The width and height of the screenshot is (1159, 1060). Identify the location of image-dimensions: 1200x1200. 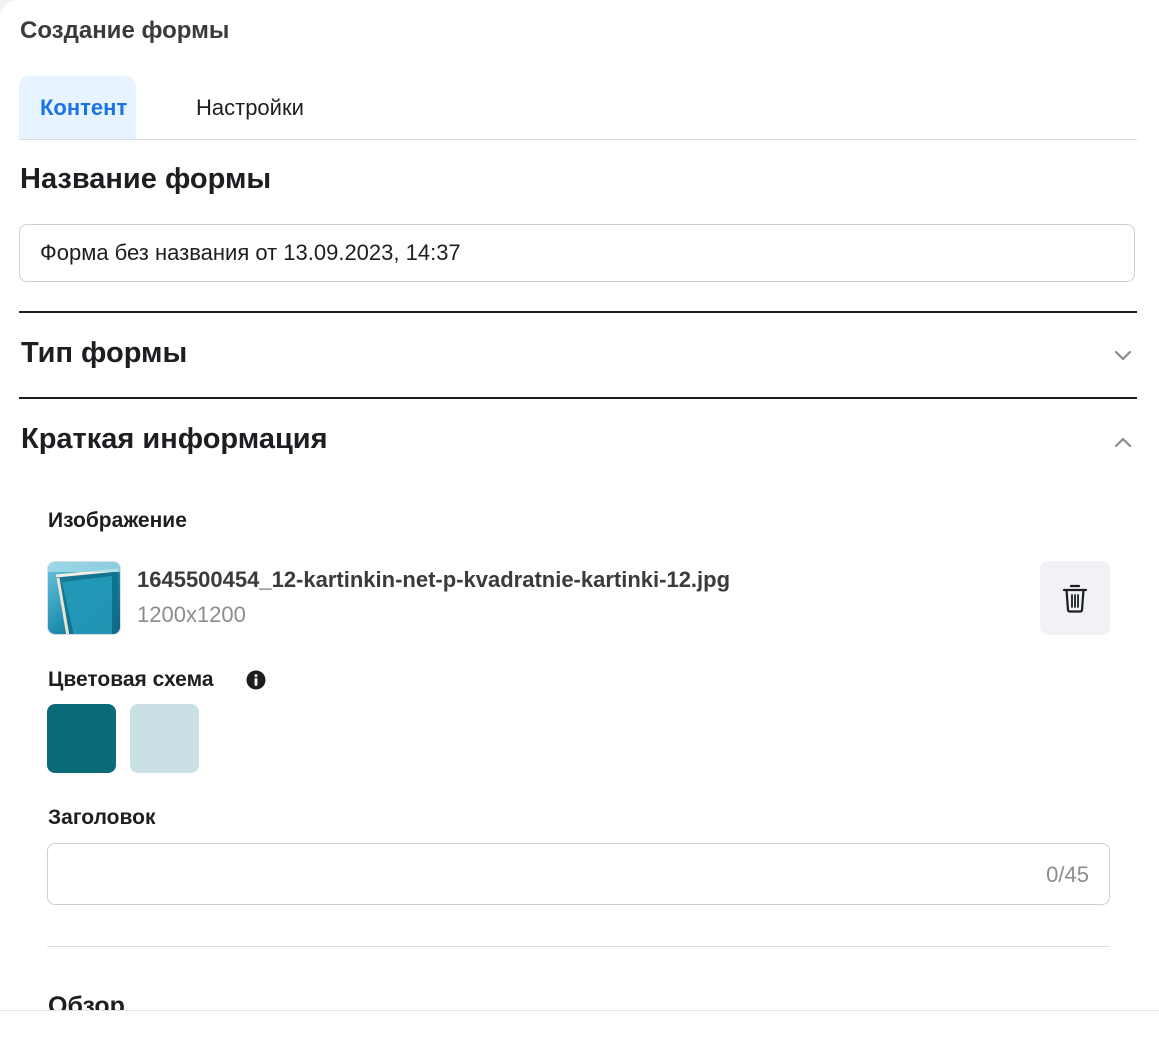
(191, 614).